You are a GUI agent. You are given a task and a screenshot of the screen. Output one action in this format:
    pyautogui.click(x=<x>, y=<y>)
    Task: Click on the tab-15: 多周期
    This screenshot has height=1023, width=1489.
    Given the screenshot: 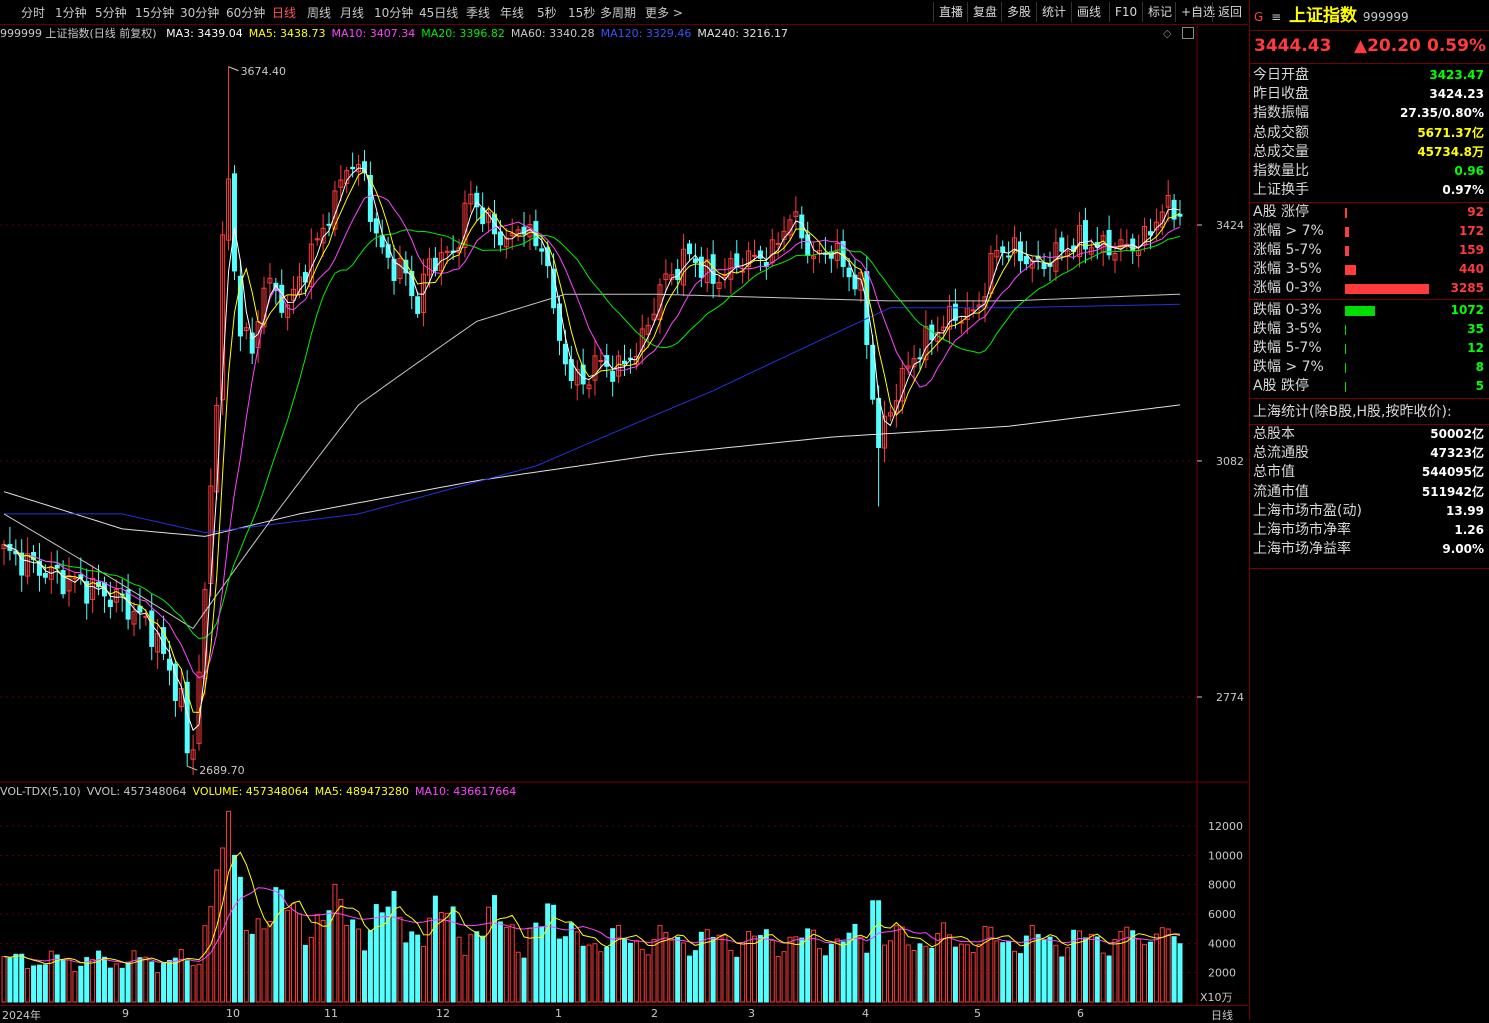 What is the action you would take?
    pyautogui.click(x=618, y=12)
    